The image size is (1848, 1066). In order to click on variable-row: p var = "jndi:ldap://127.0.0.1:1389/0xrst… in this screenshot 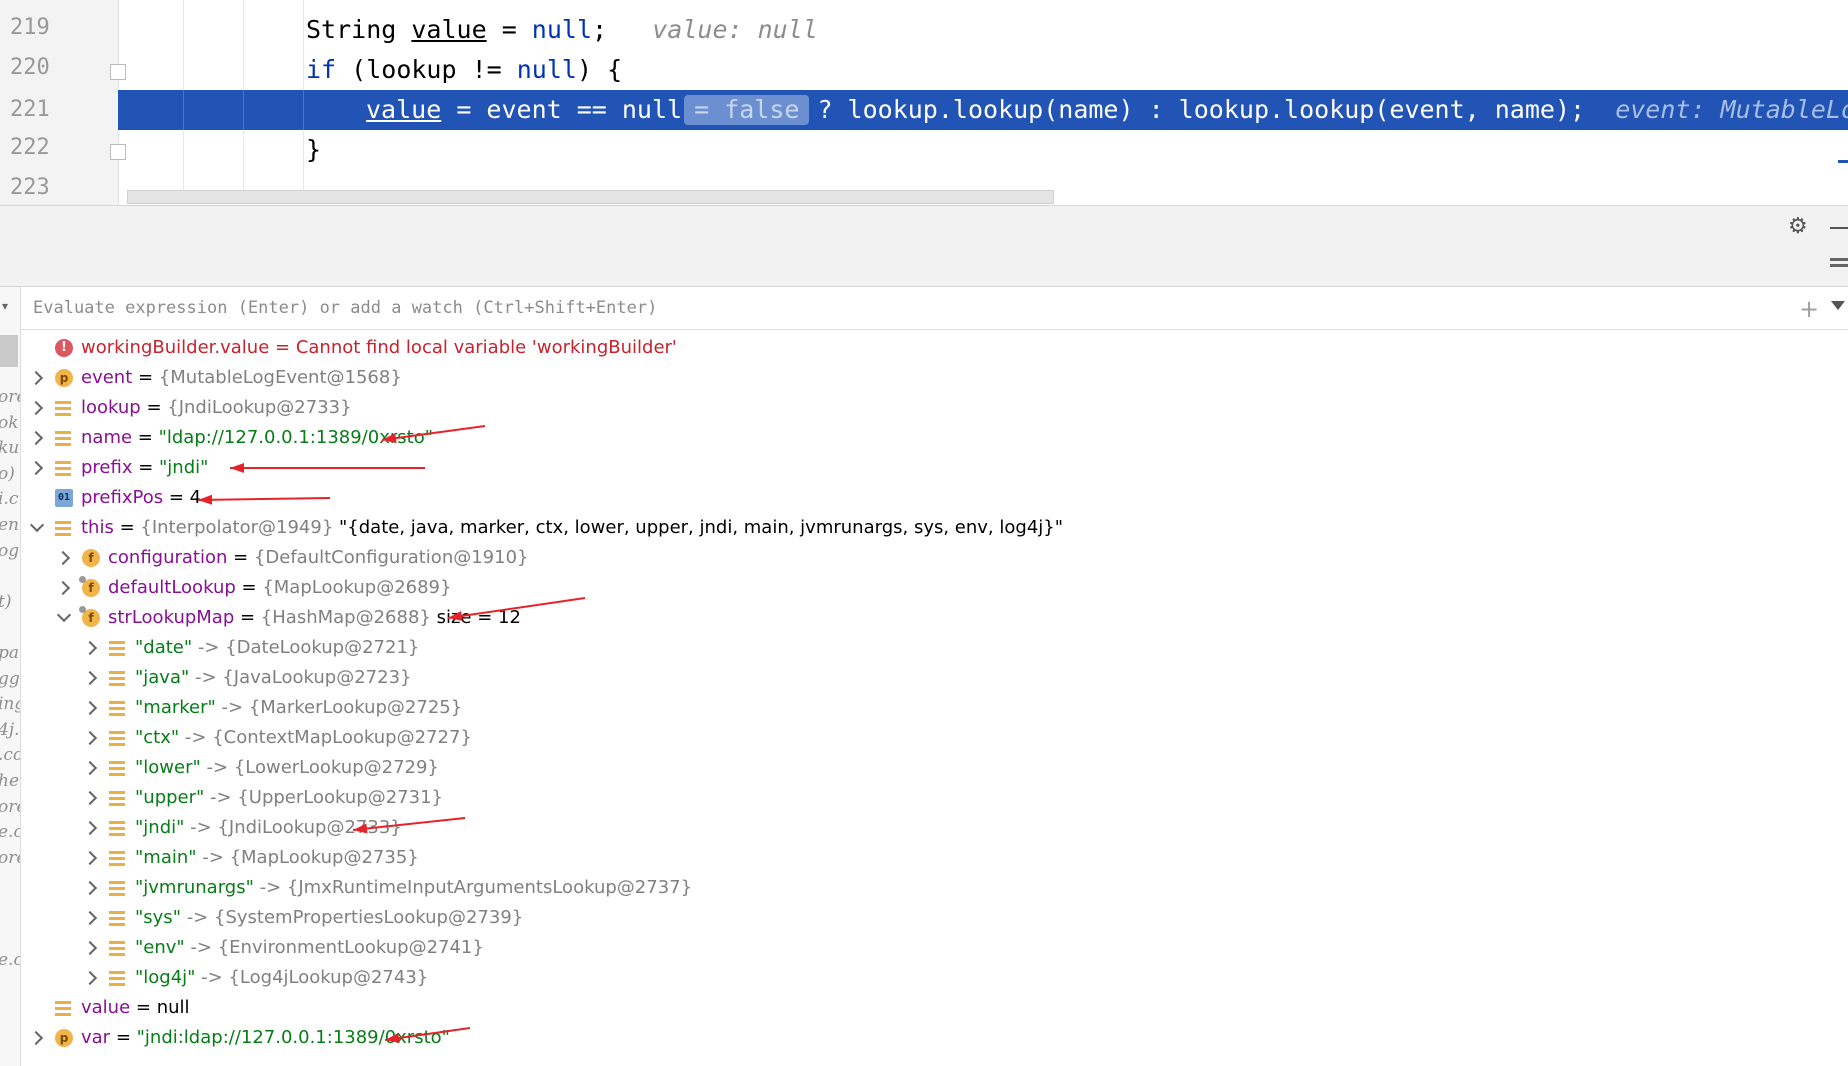, I will do `click(934, 1038)`.